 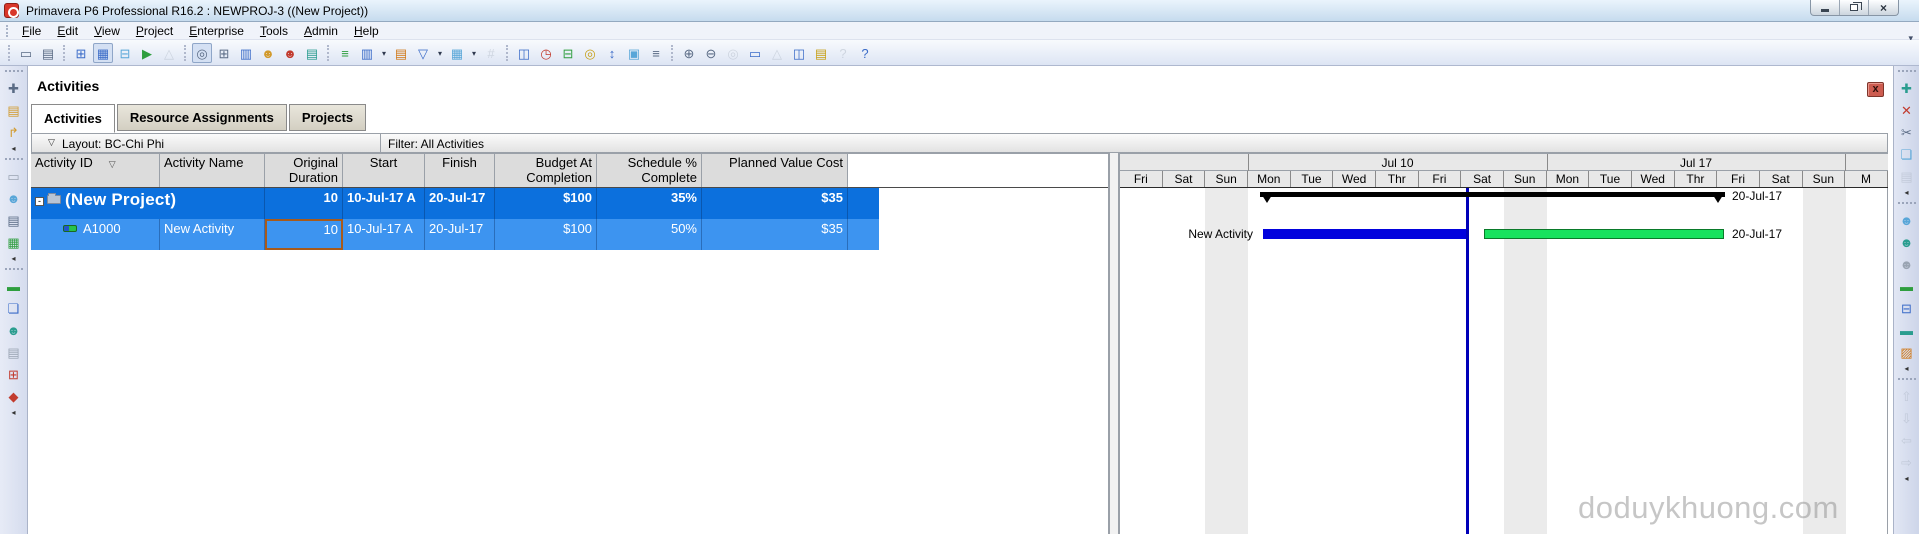 What do you see at coordinates (1907, 176) in the screenshot?
I see `paste-icon: ▤` at bounding box center [1907, 176].